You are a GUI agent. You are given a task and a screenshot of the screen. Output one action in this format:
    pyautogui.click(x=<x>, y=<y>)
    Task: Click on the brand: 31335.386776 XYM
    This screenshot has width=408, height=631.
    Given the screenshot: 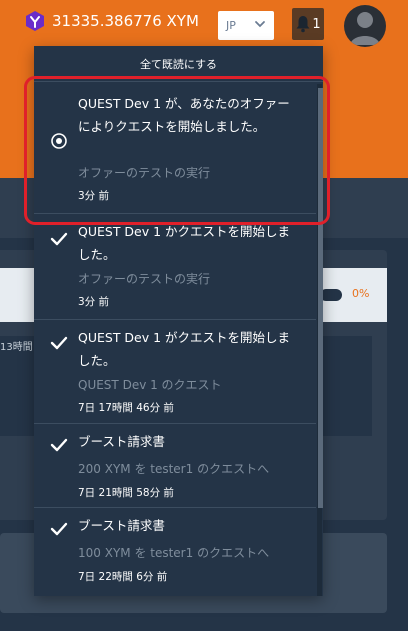 What is the action you would take?
    pyautogui.click(x=111, y=21)
    